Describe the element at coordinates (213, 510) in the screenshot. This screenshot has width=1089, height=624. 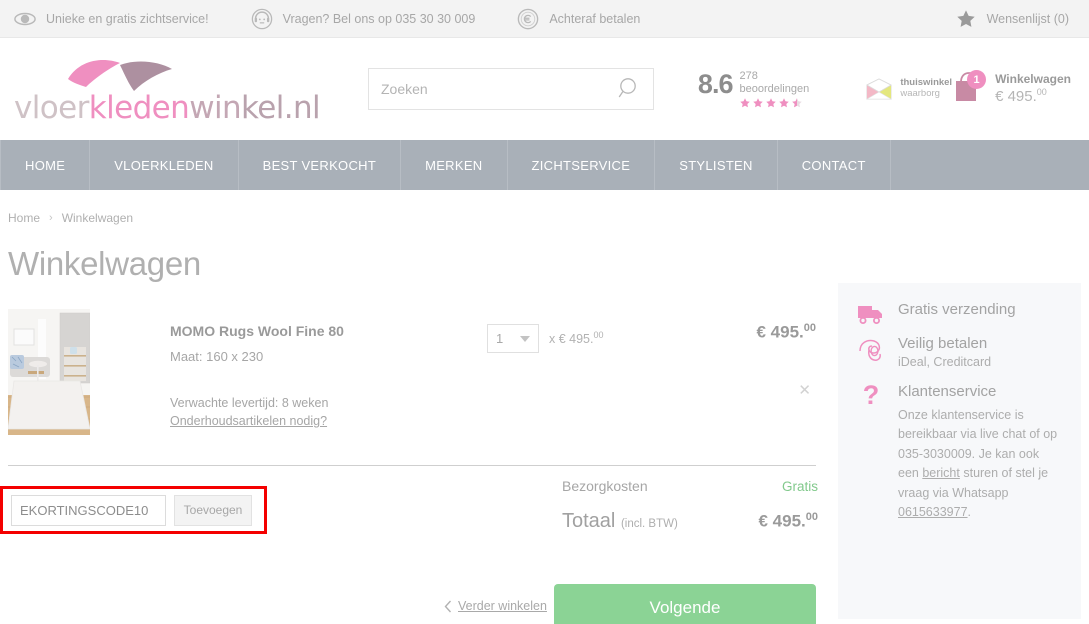
I see `coupon-add-button: Toevoegen` at that location.